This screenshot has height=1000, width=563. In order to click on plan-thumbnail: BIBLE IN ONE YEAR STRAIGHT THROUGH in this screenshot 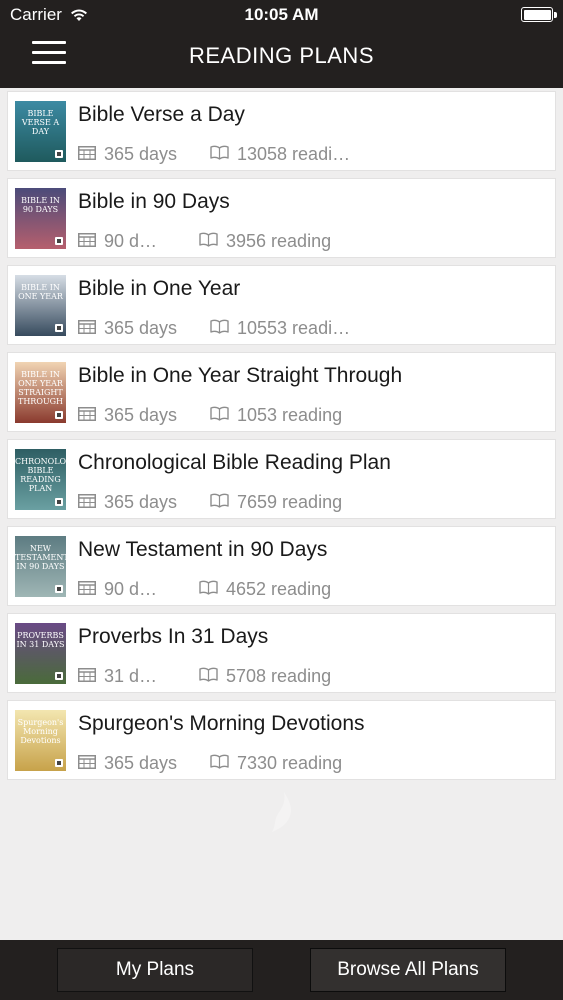, I will do `click(40, 392)`.